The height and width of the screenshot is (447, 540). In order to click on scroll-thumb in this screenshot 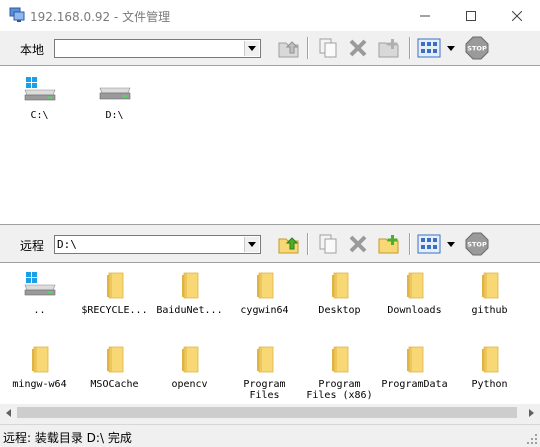, I will do `click(267, 412)`.